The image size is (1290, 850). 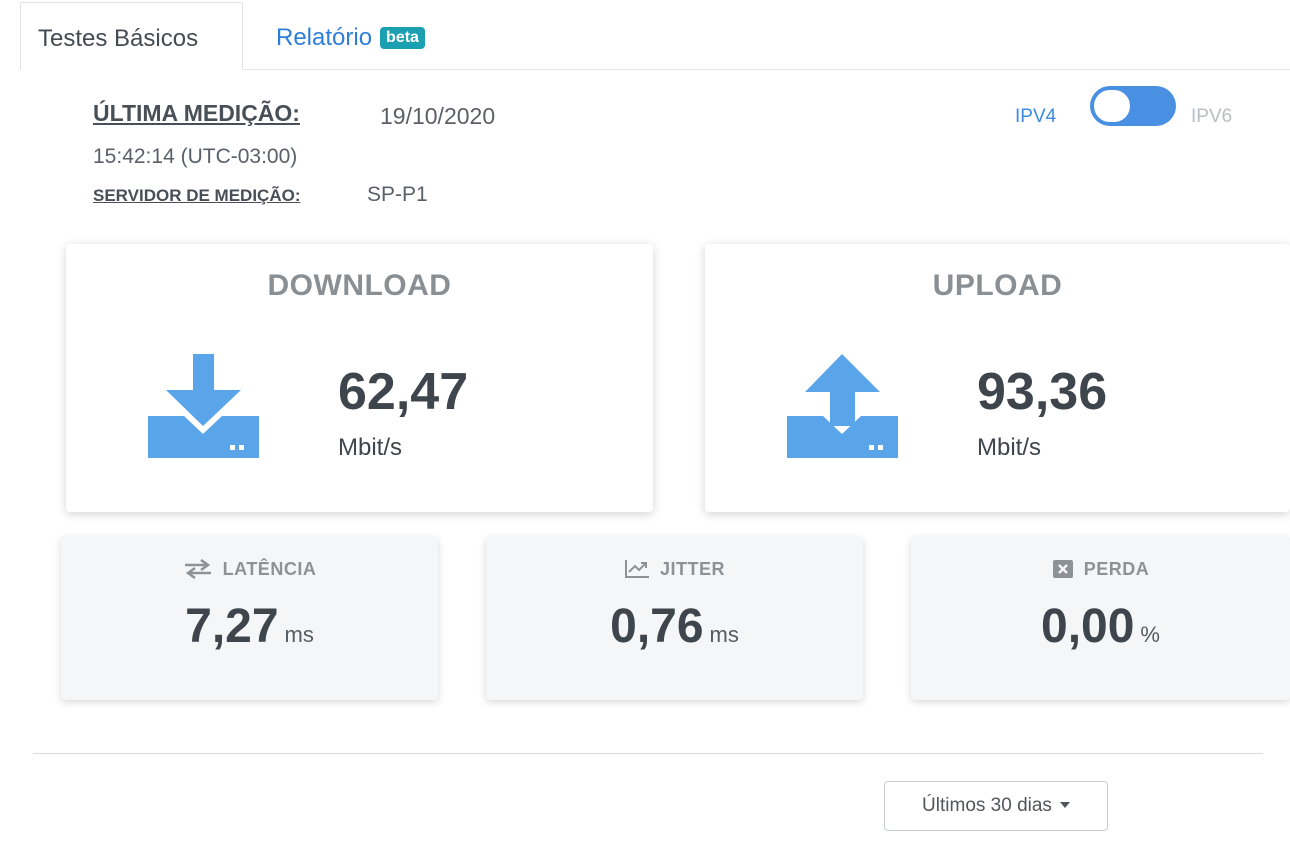 I want to click on server-label: SERVIDOR DE MEDIÇÃO:, so click(x=197, y=195).